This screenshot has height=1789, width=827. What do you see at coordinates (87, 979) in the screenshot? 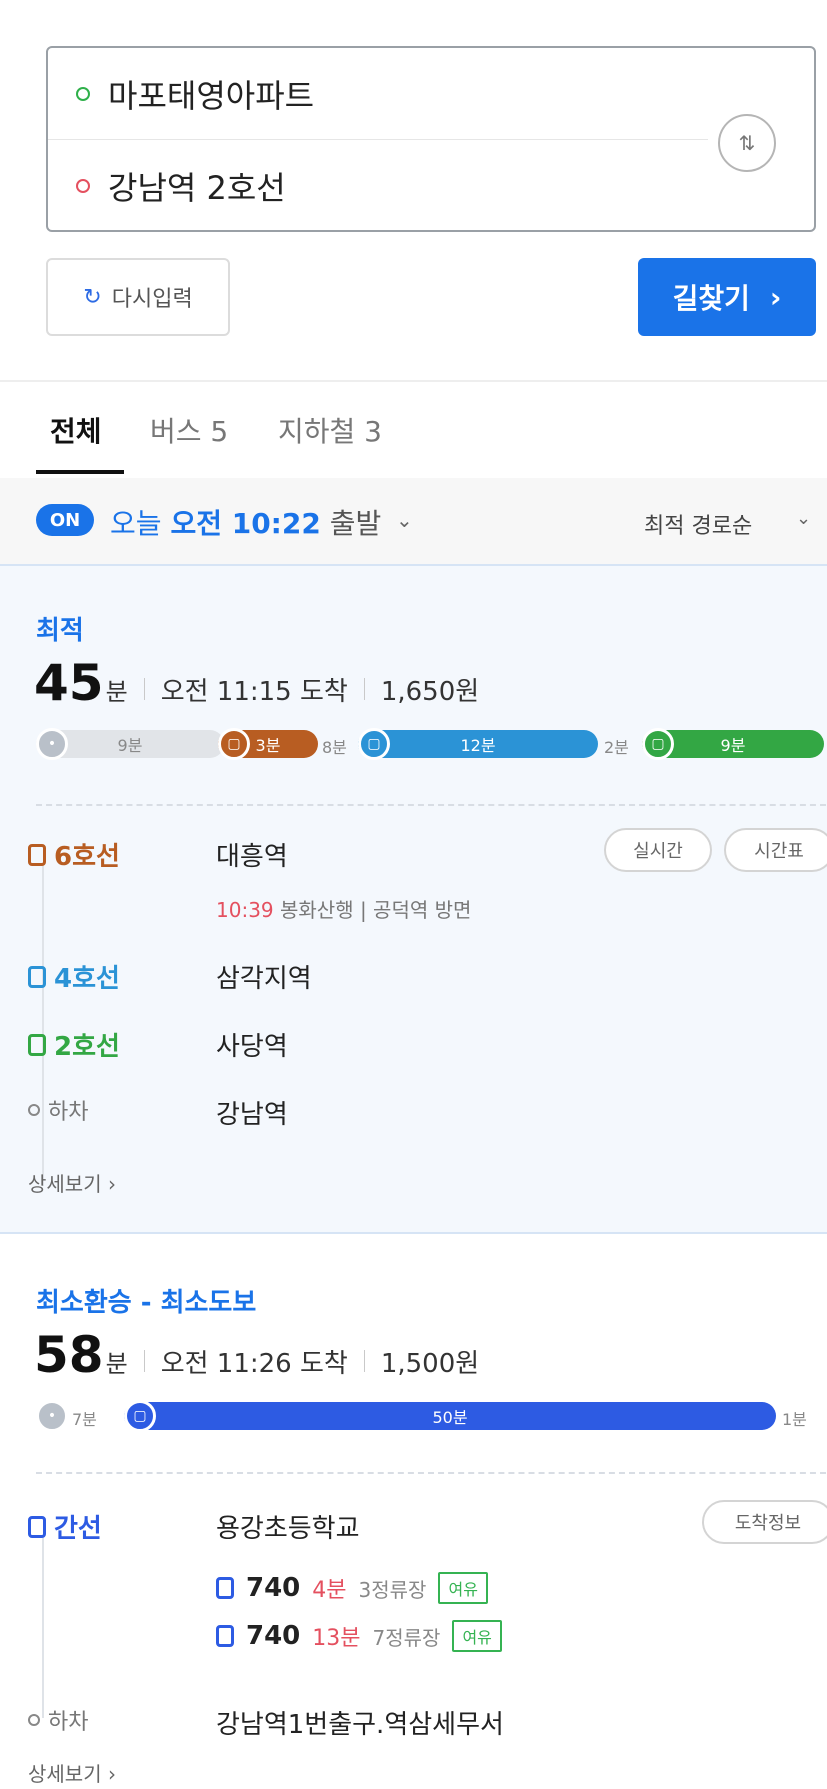
I see `line-name: 4호선` at bounding box center [87, 979].